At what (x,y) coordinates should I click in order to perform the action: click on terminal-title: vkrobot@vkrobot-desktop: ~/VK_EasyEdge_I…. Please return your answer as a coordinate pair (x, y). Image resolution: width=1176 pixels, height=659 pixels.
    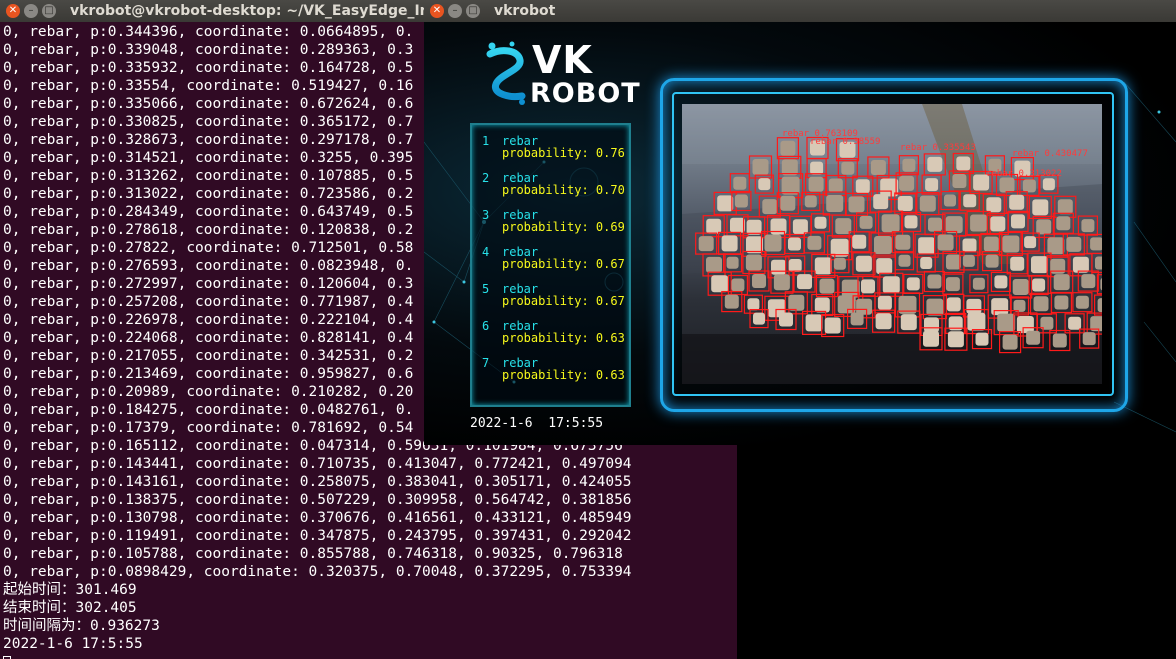
    Looking at the image, I should click on (258, 11).